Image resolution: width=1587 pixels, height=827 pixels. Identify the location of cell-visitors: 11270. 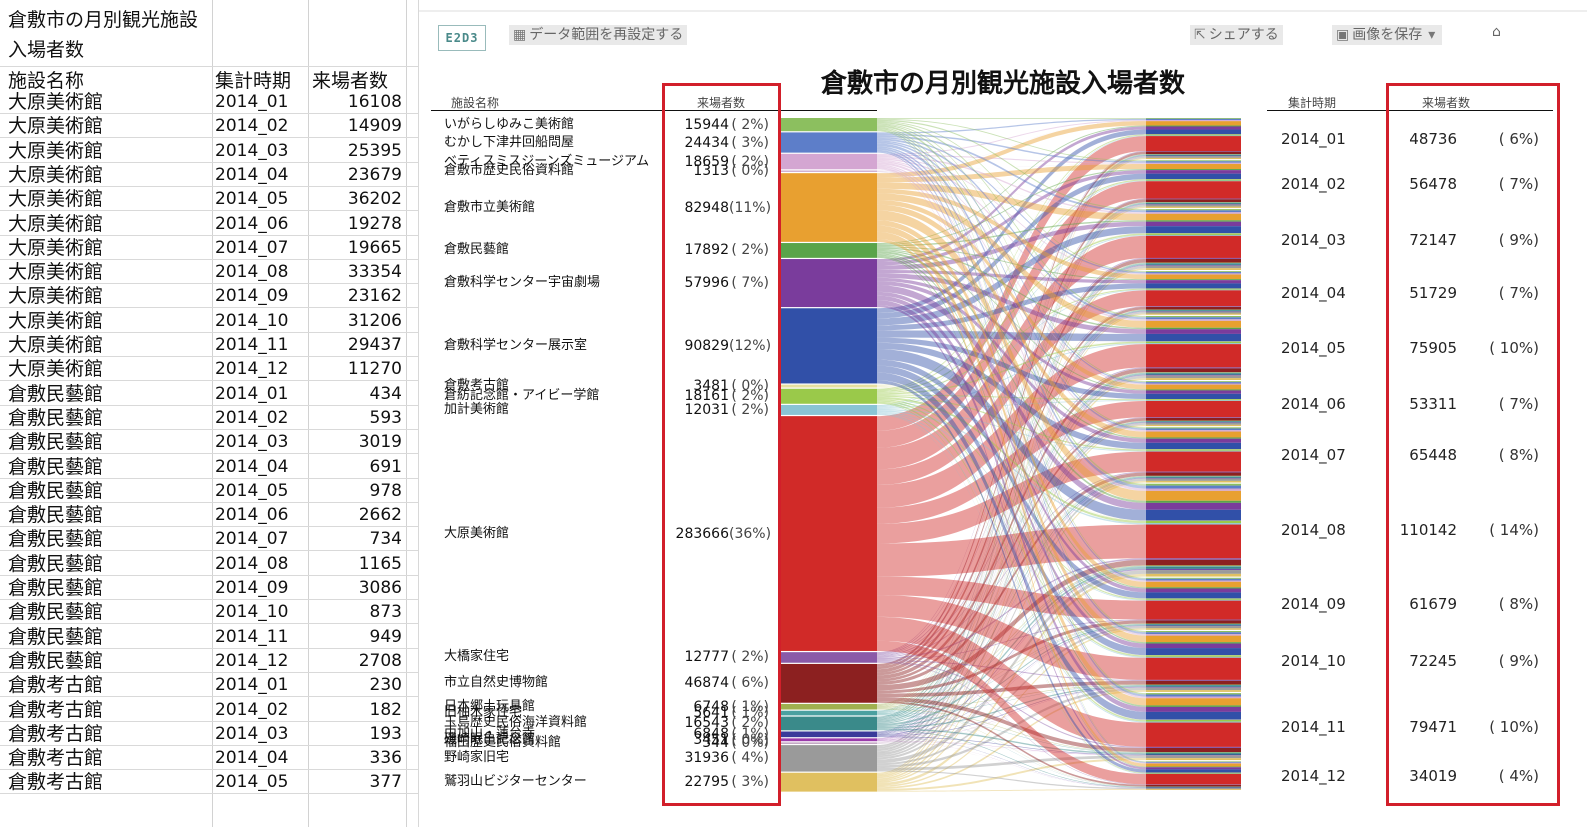
(357, 369).